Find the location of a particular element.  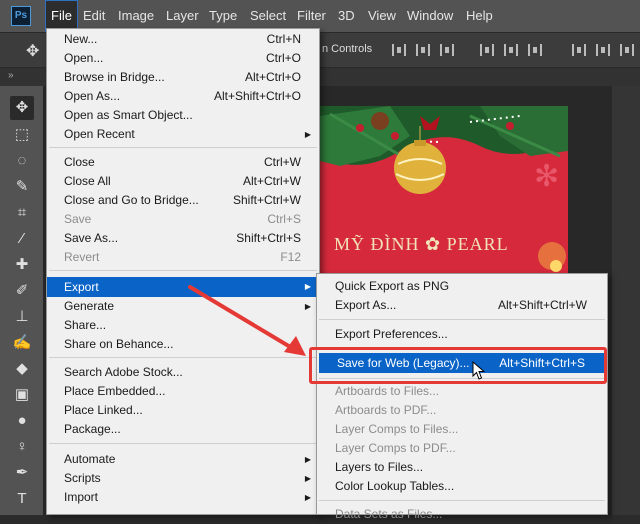

align-right-icon is located at coordinates (535, 50).